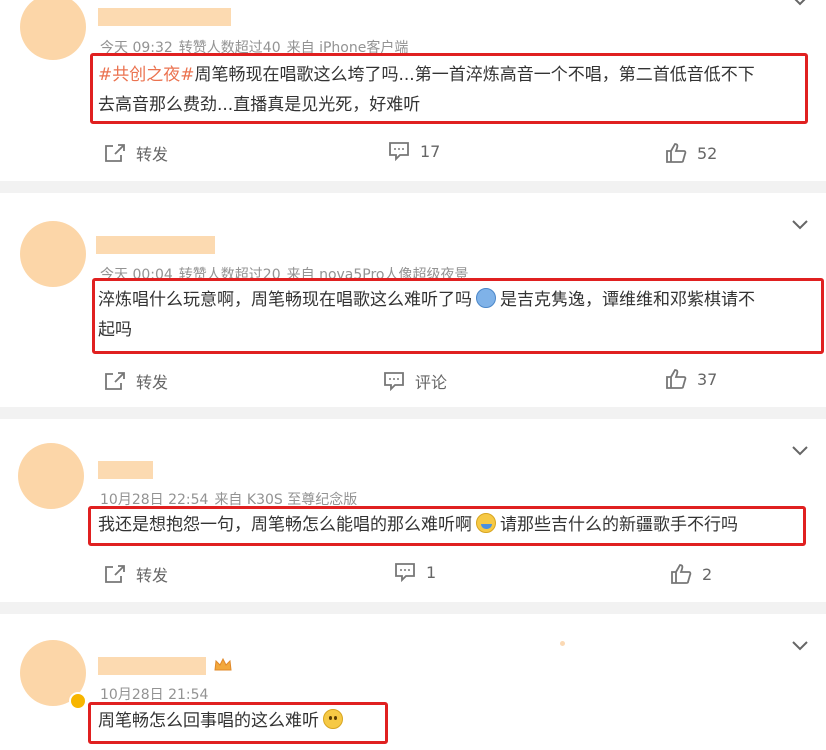 The height and width of the screenshot is (750, 826). I want to click on comment-count: 1, so click(431, 572).